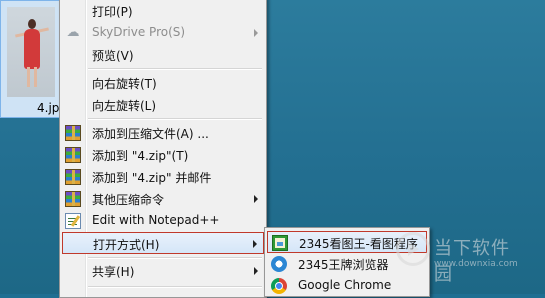  Describe the element at coordinates (152, 178) in the screenshot. I see `menu-item-label: 添加到 "4.zip" 并邮件` at that location.